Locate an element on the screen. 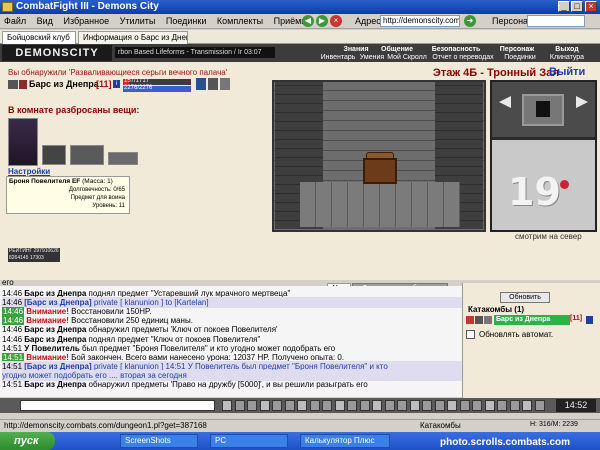 Image resolution: width=600 pixels, height=450 pixels. rating-counter-text: РЕЙТИНГ 297910626 is located at coordinates (34, 251).